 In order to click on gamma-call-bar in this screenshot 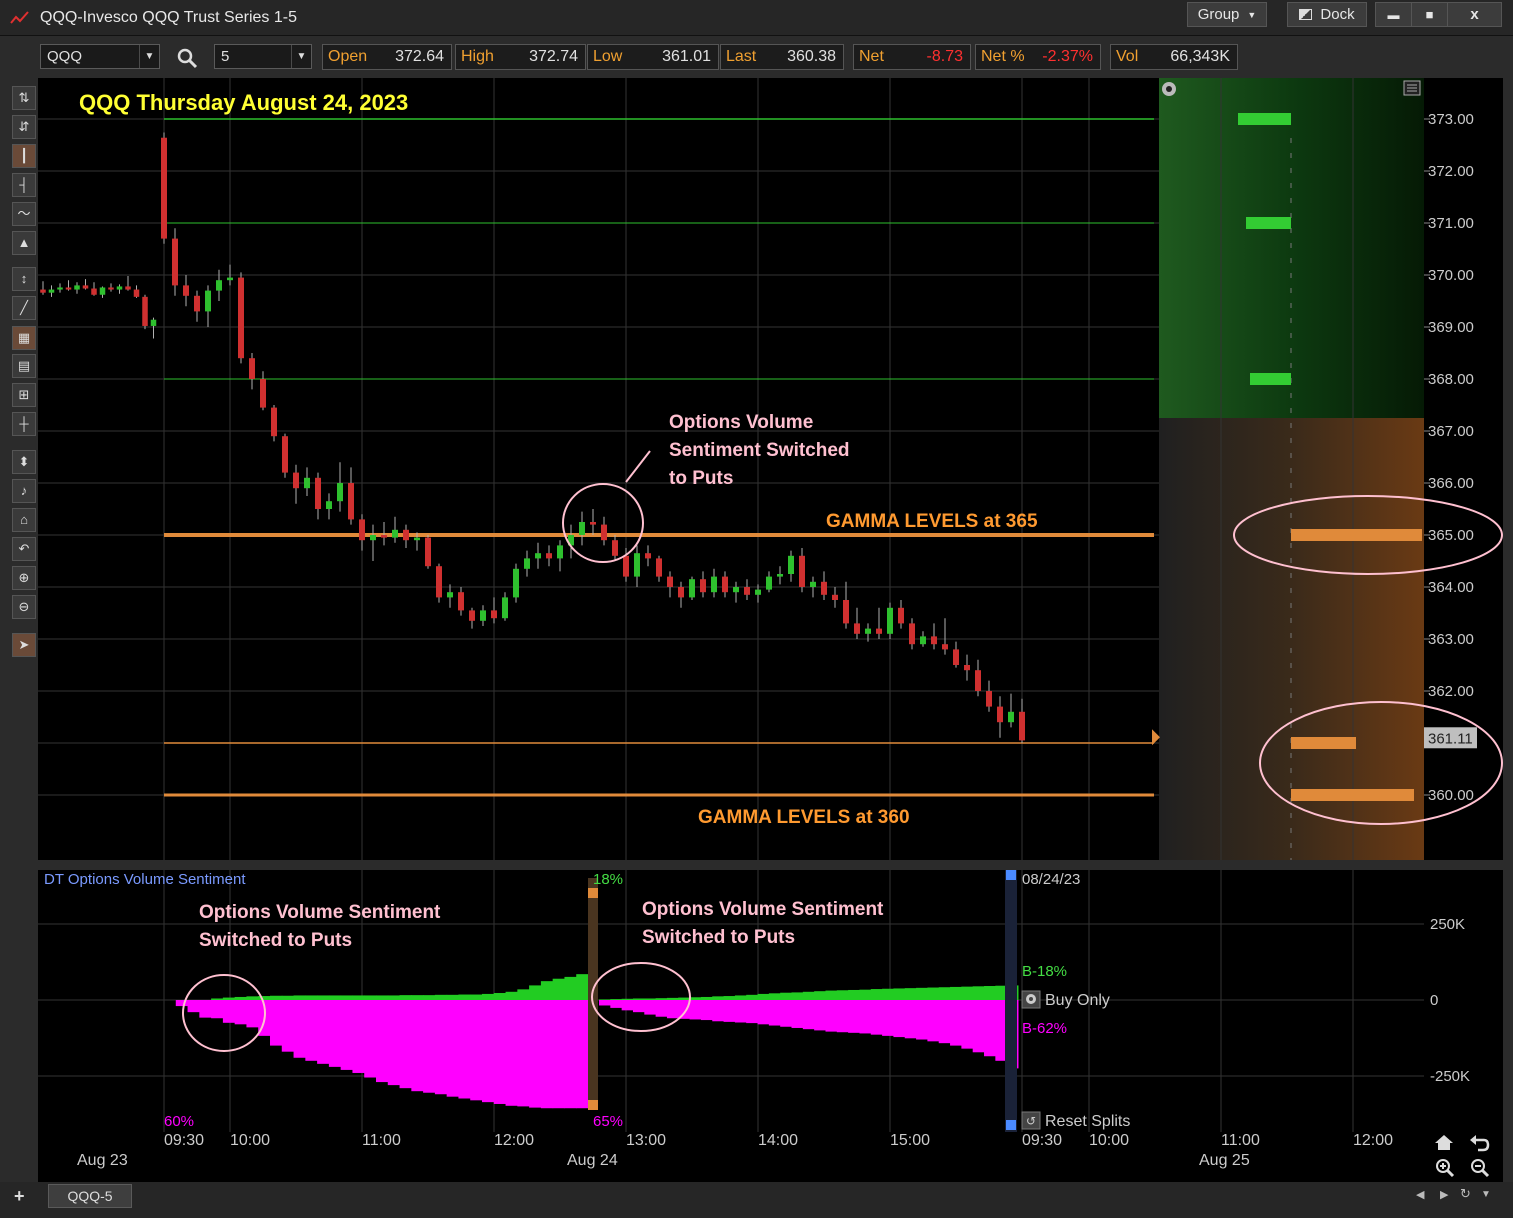, I will do `click(1264, 119)`.